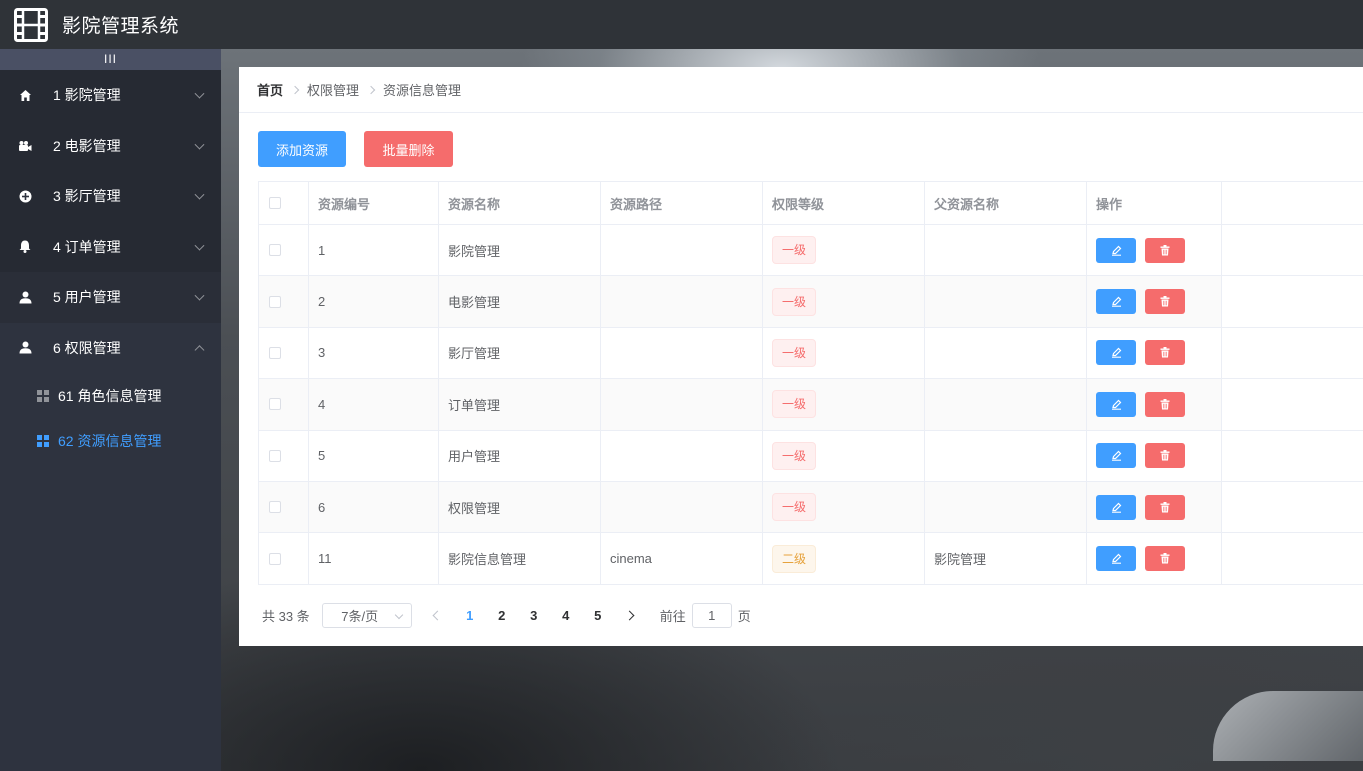  Describe the element at coordinates (1154, 203) in the screenshot. I see `header-actions: 操作` at that location.